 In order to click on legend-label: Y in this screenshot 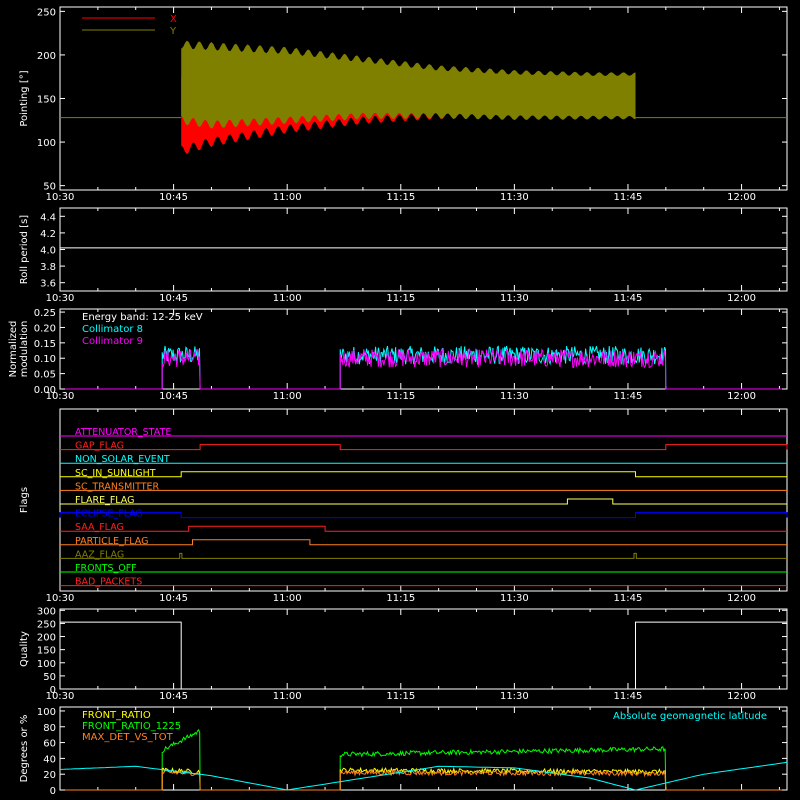, I will do `click(173, 31)`.